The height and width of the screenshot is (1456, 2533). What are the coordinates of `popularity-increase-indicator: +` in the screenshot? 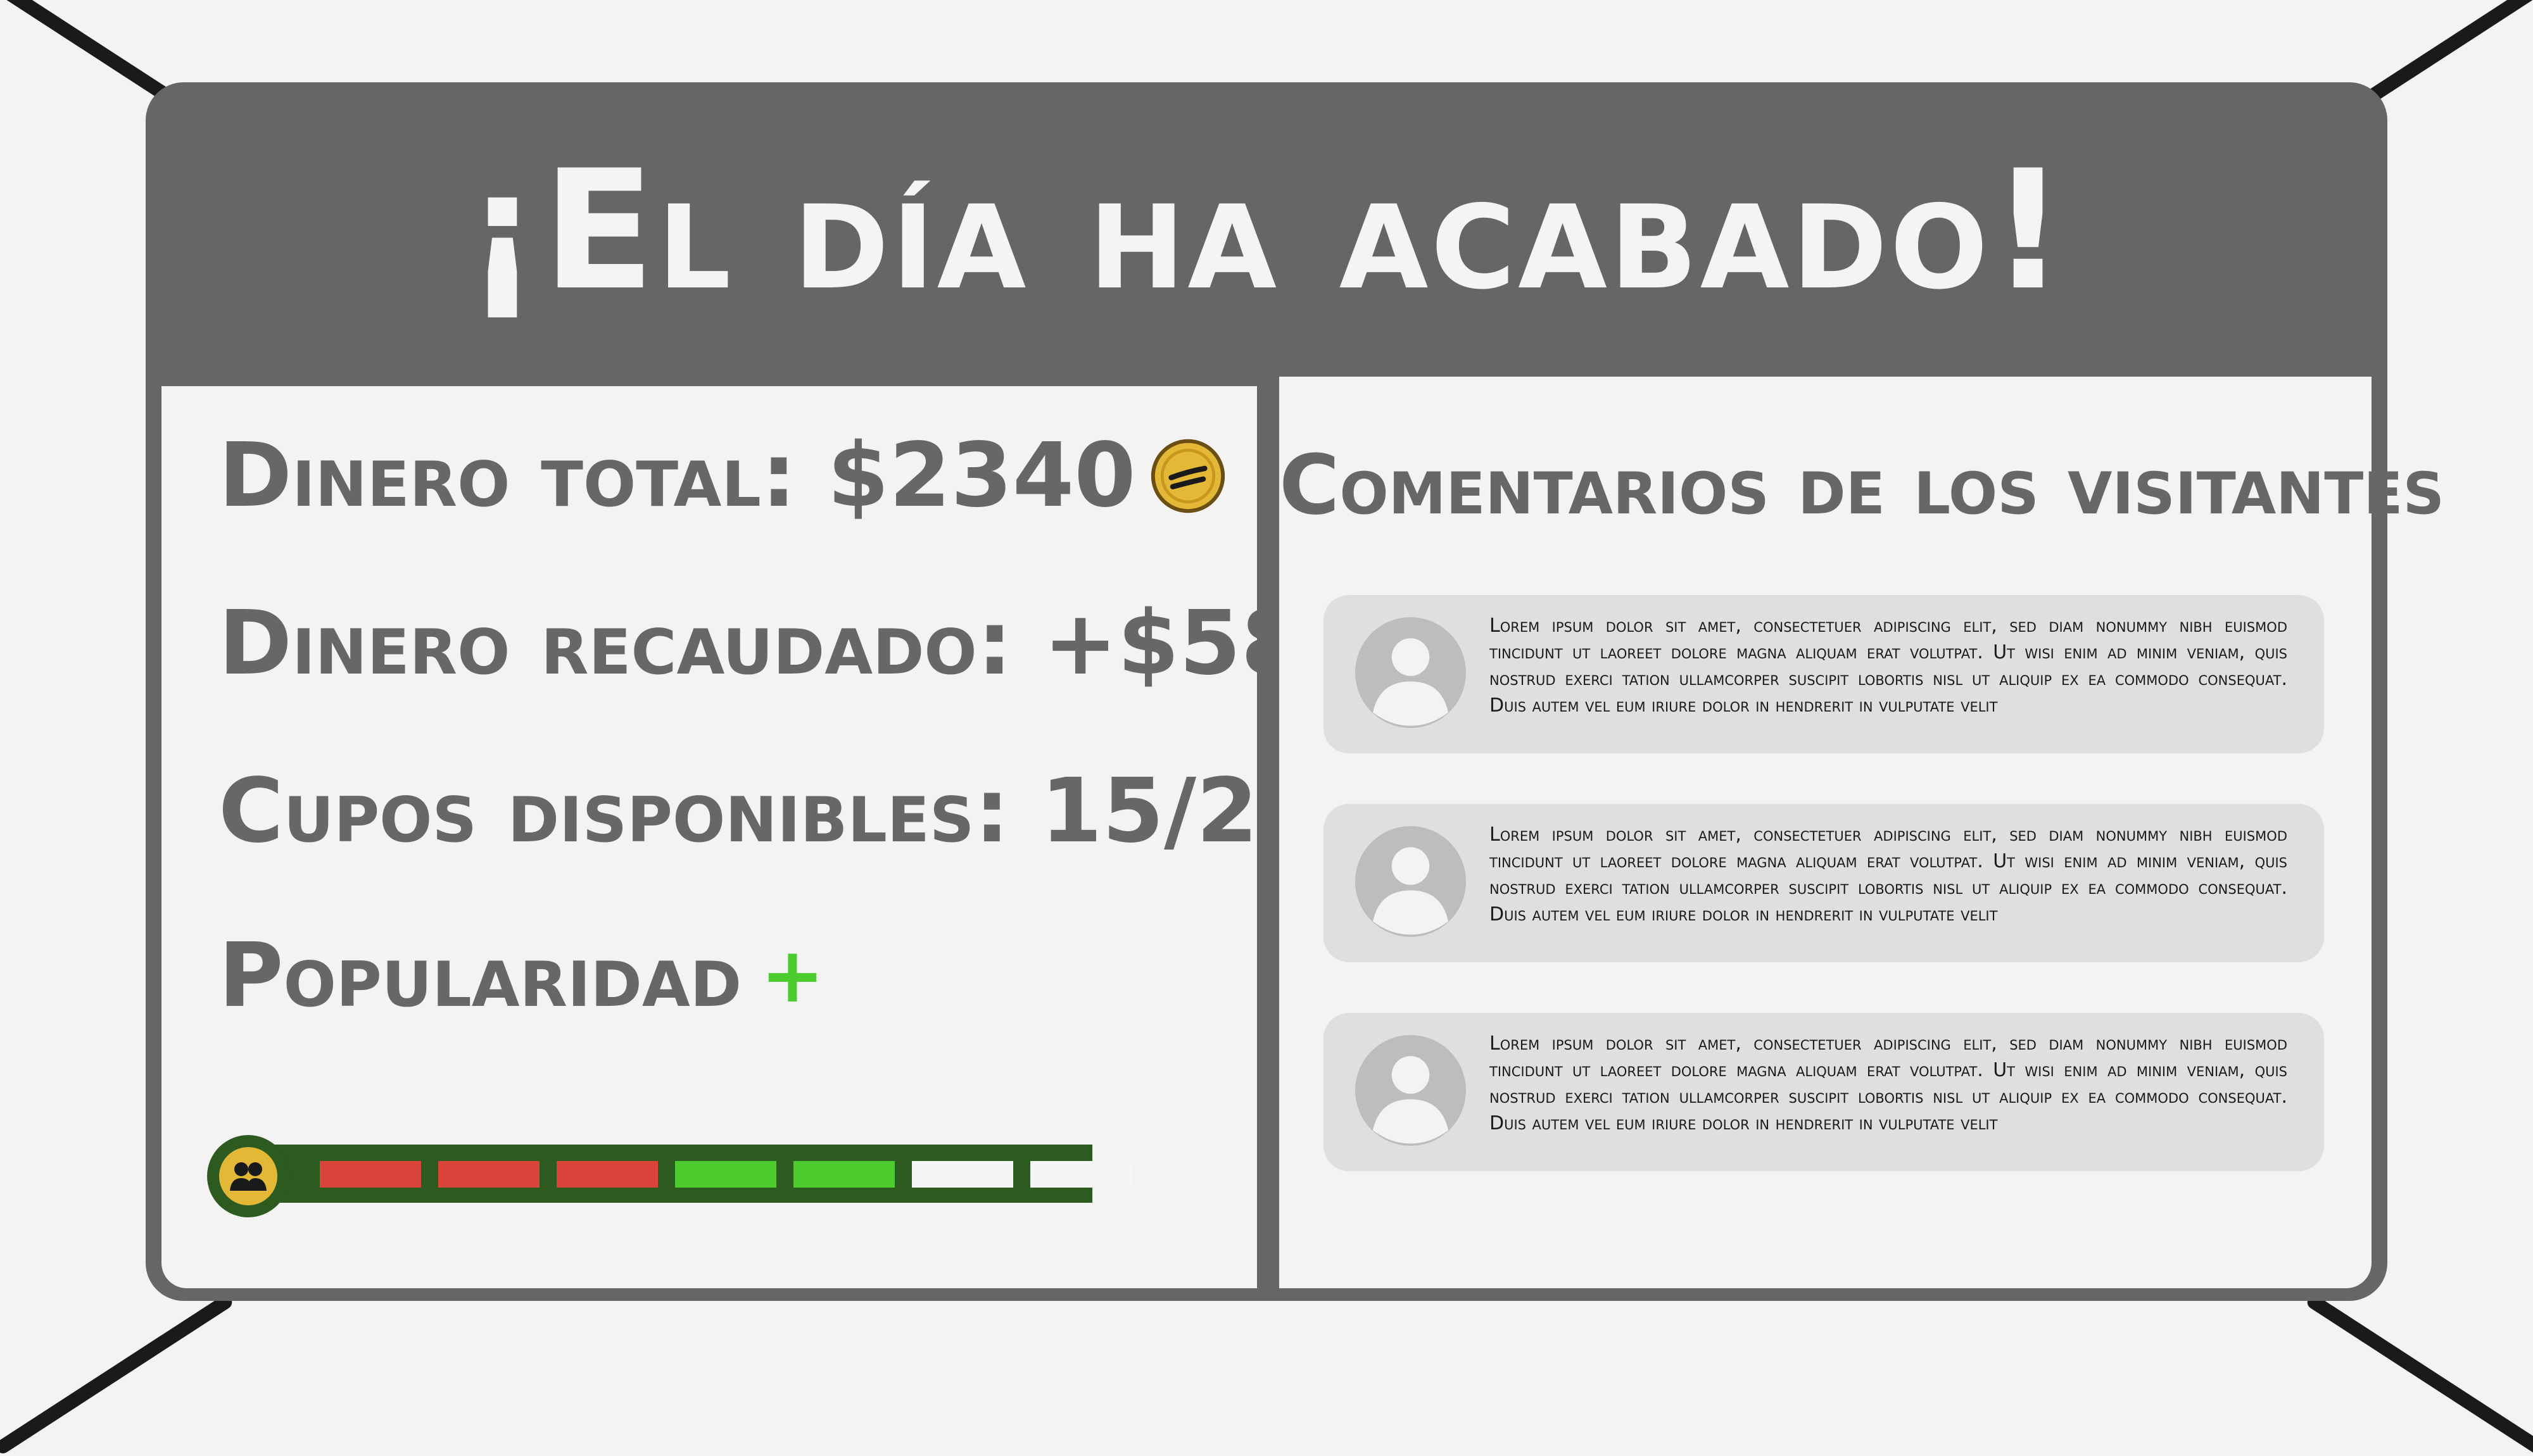 It's located at (792, 976).